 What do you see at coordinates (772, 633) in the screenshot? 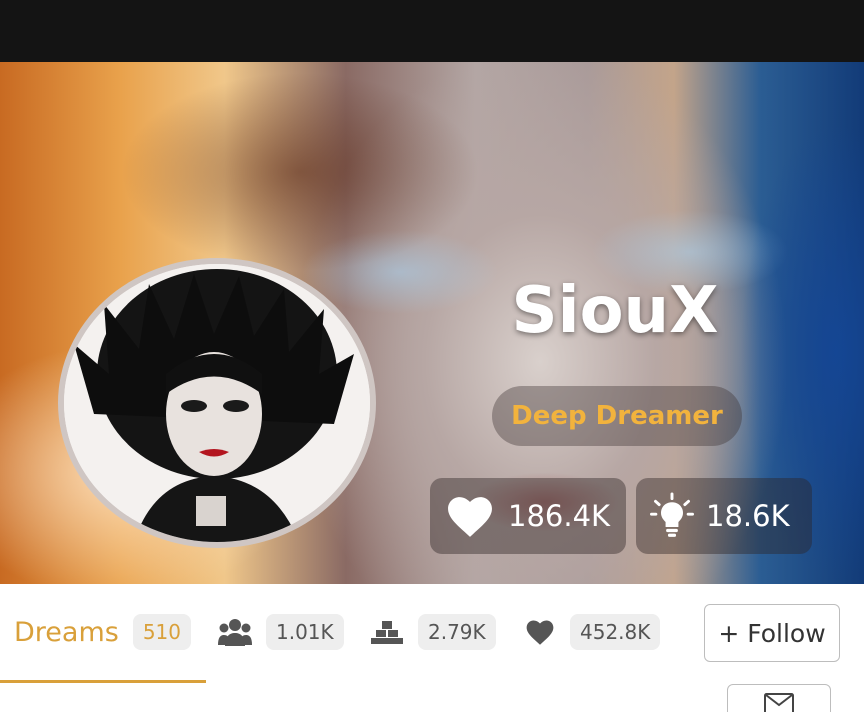
I see `follow-button: + Follow` at bounding box center [772, 633].